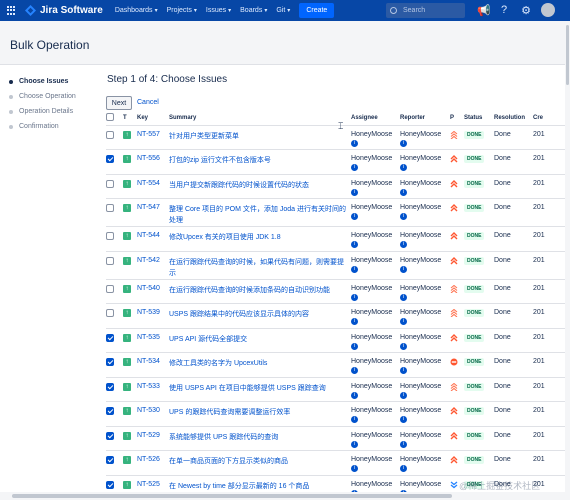 Image resolution: width=570 pixels, height=500 pixels. Describe the element at coordinates (260, 185) in the screenshot. I see `issue-summary-link: 当用户提交新跟踪代码的时候设置代码的状态` at that location.